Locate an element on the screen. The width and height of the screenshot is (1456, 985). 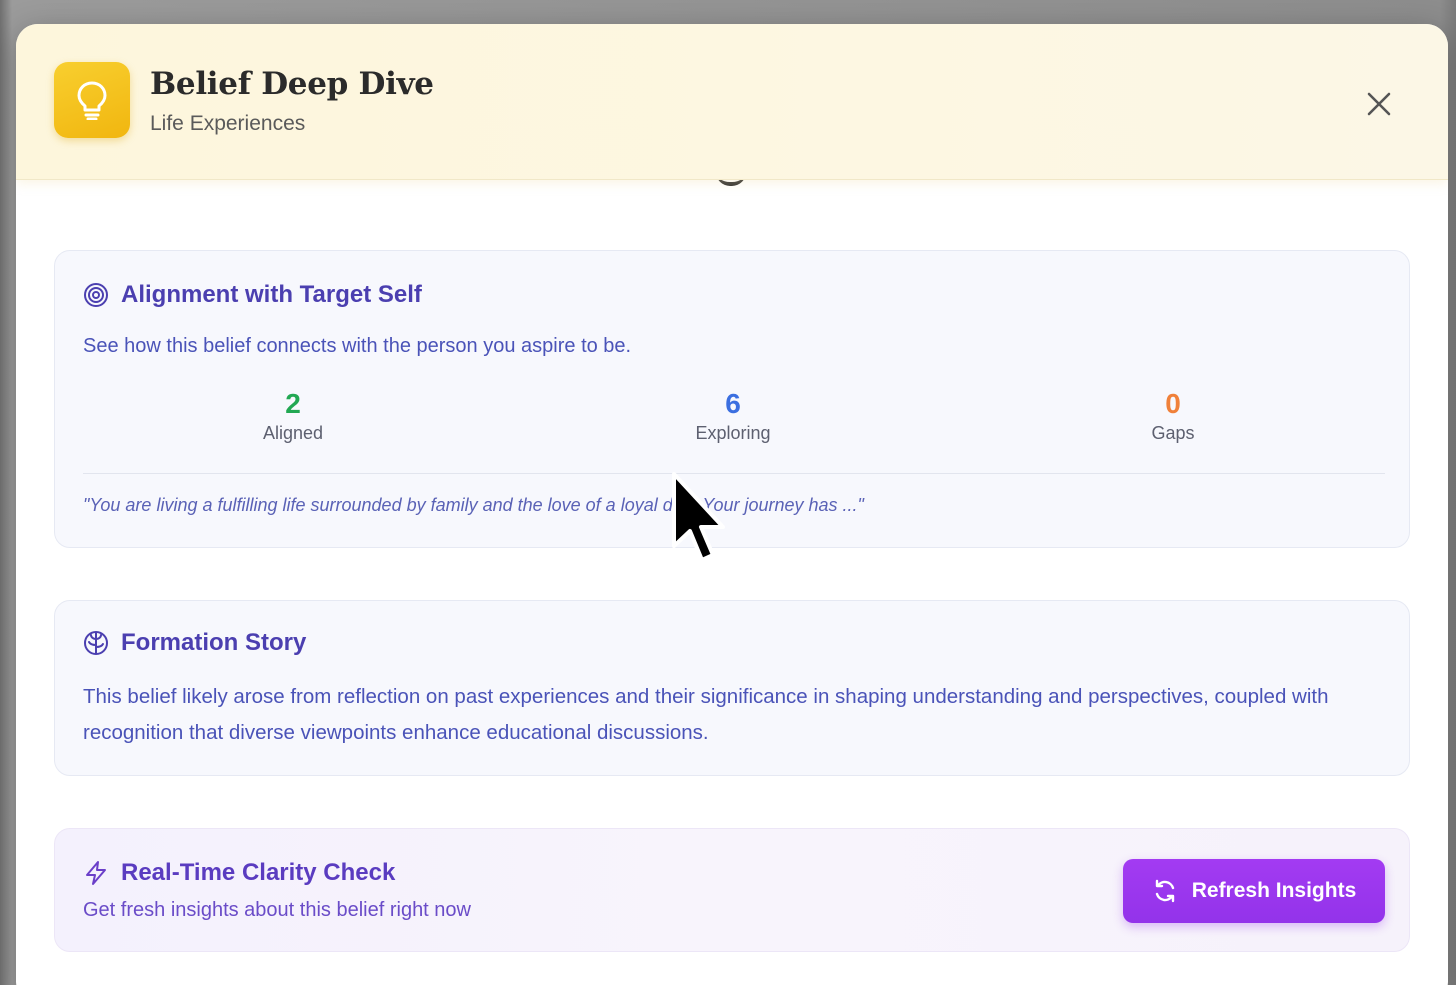
lightning-icon is located at coordinates (96, 873).